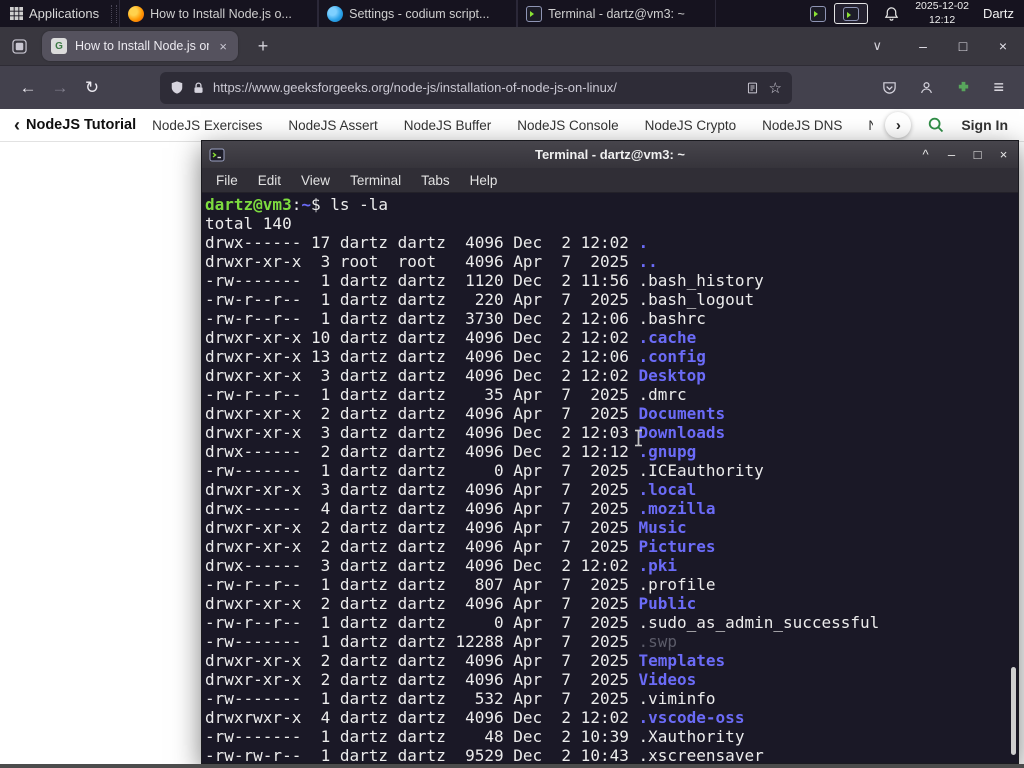 The width and height of the screenshot is (1024, 768). I want to click on site-nav-item: NodeJS Crypto, so click(691, 125).